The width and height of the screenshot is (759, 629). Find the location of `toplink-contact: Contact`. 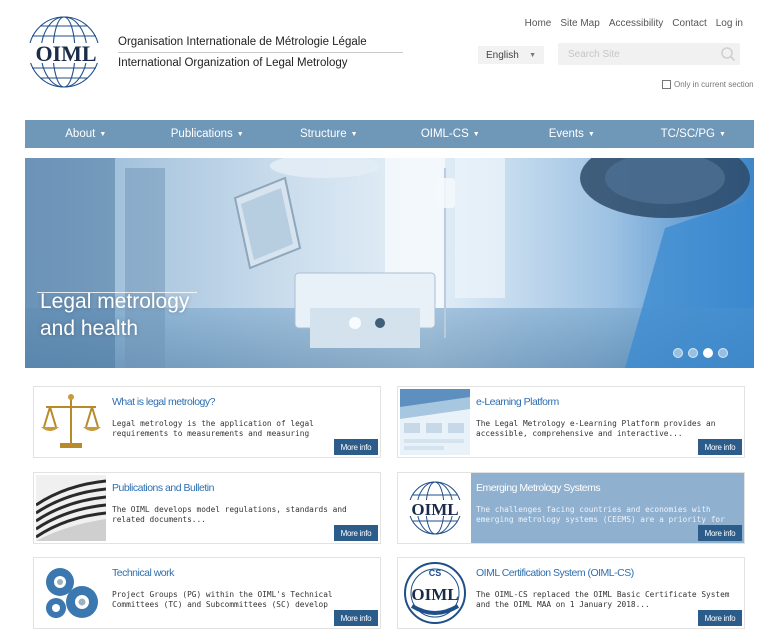

toplink-contact: Contact is located at coordinates (689, 23).